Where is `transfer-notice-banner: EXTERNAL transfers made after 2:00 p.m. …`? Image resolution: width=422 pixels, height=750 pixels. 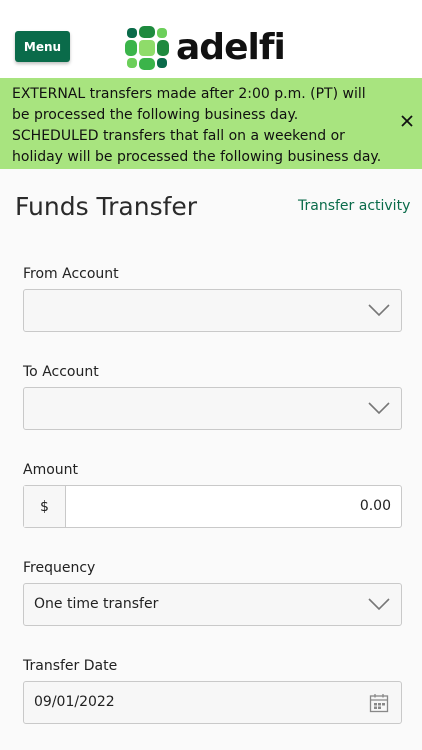
transfer-notice-banner: EXTERNAL transfers made after 2:00 p.m. … is located at coordinates (211, 123).